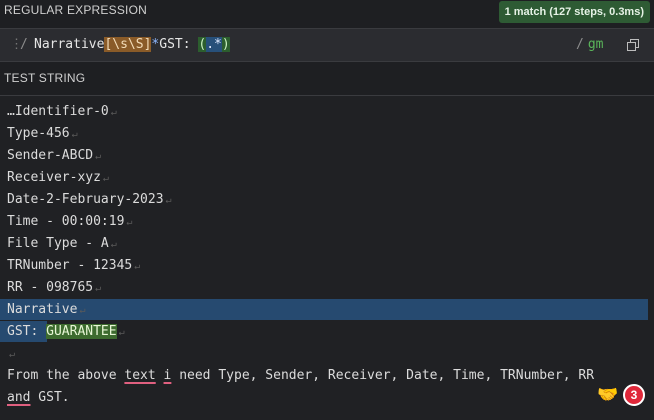 The width and height of the screenshot is (654, 420). I want to click on regex-flags: / gm, so click(589, 44).